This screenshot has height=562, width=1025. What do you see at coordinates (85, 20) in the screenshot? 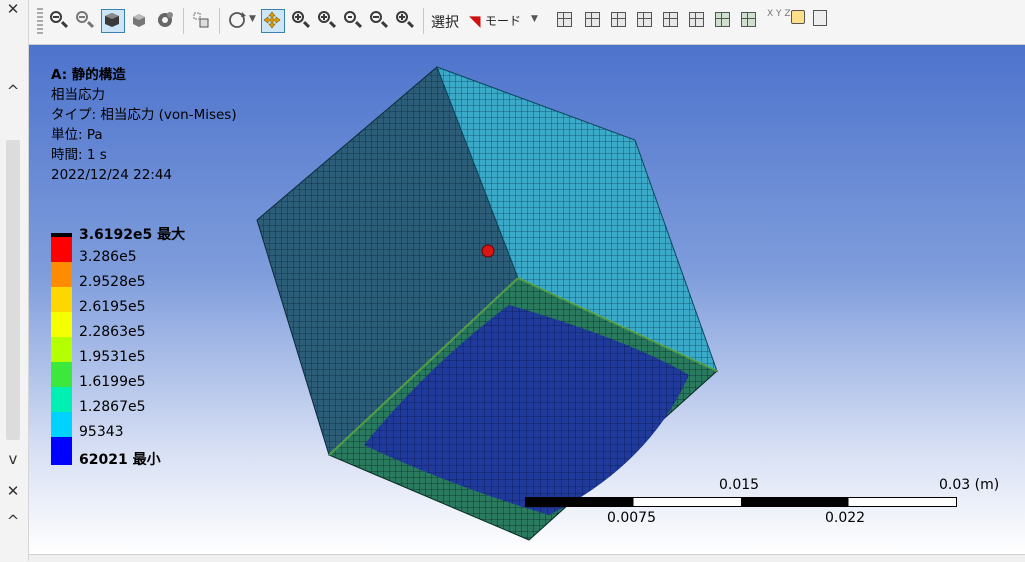
I see `zoom-out-icon` at bounding box center [85, 20].